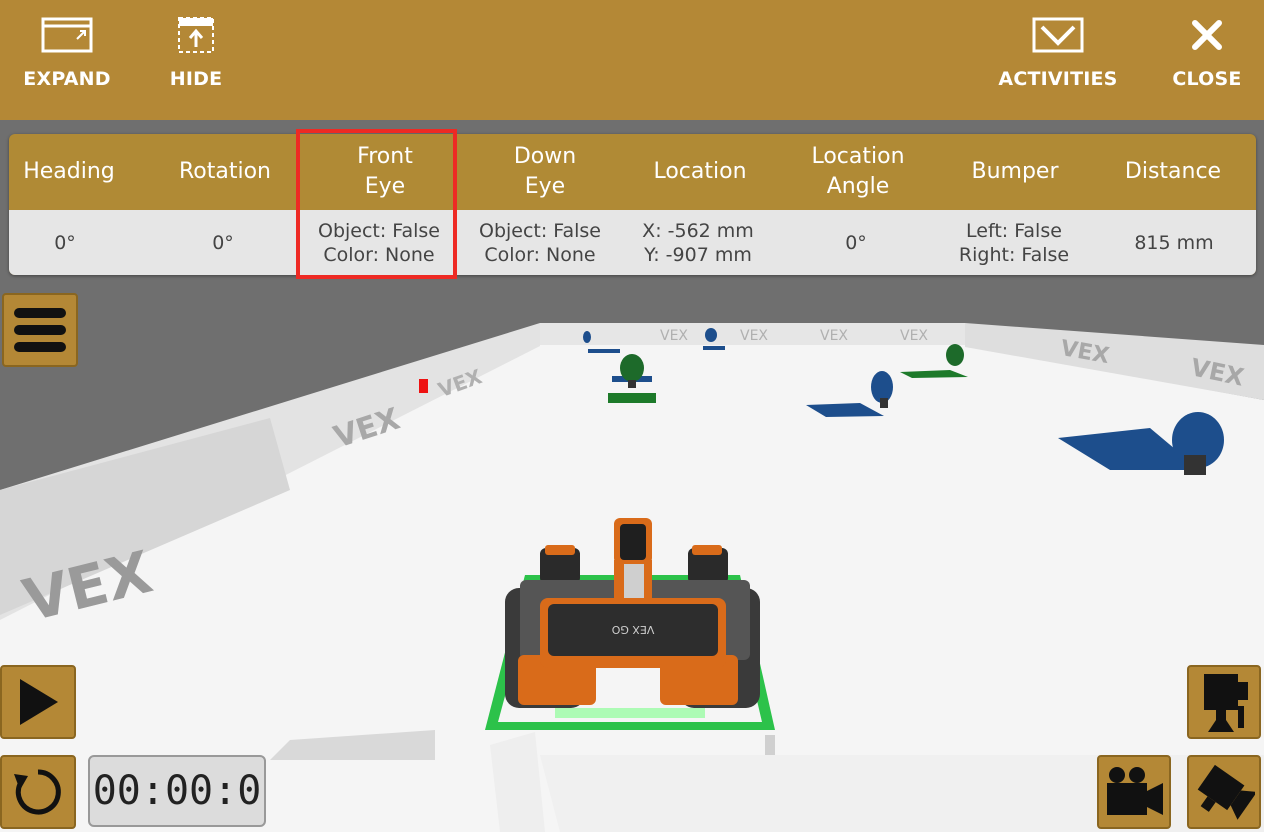 The image size is (1264, 832). Describe the element at coordinates (67, 60) in the screenshot. I see `expand-button: EXPAND` at that location.